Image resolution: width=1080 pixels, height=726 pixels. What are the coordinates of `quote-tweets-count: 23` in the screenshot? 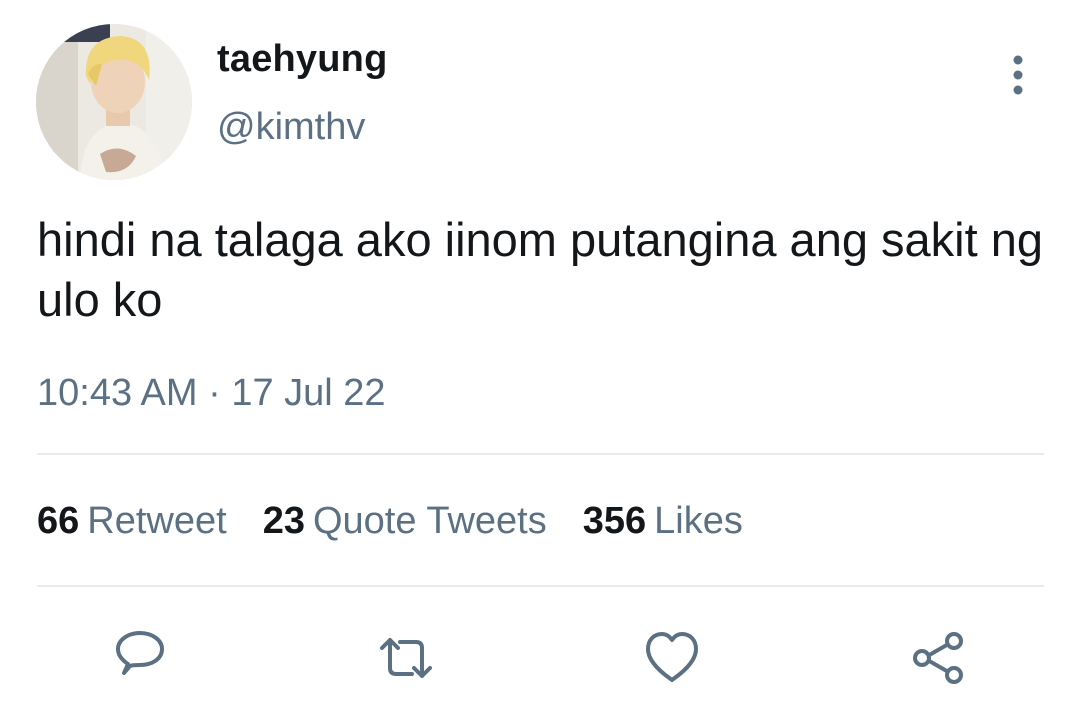 It's located at (283, 521).